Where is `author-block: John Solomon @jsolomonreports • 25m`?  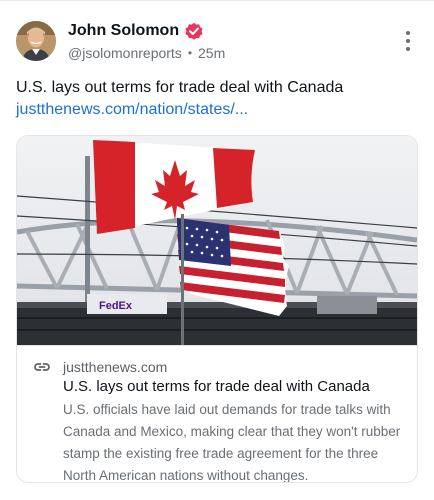 author-block: John Solomon @jsolomonreports • 25m is located at coordinates (146, 41).